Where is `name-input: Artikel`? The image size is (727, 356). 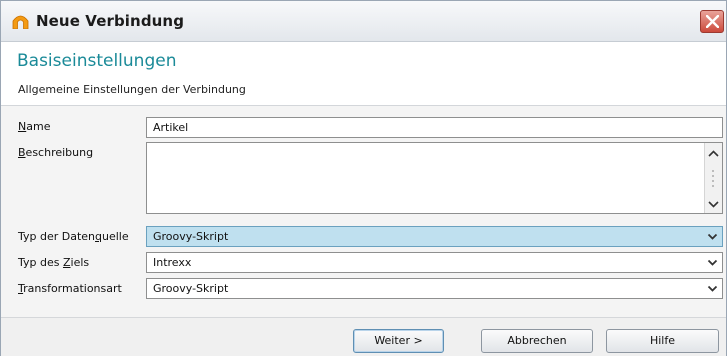 name-input: Artikel is located at coordinates (434, 127).